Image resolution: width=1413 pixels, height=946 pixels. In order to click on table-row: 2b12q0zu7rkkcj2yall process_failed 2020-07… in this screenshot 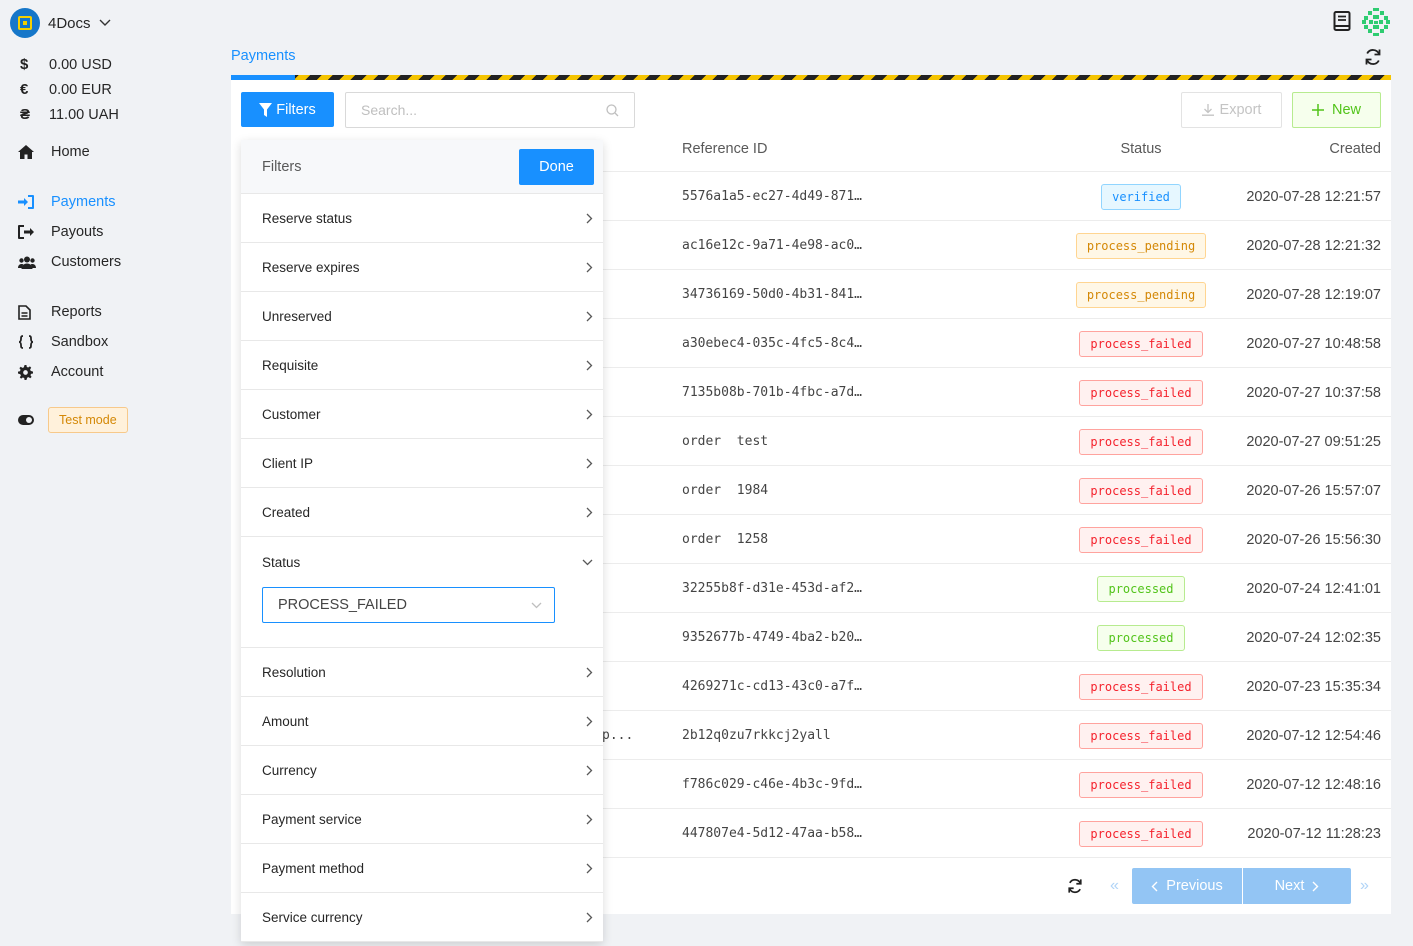, I will do `click(996, 734)`.